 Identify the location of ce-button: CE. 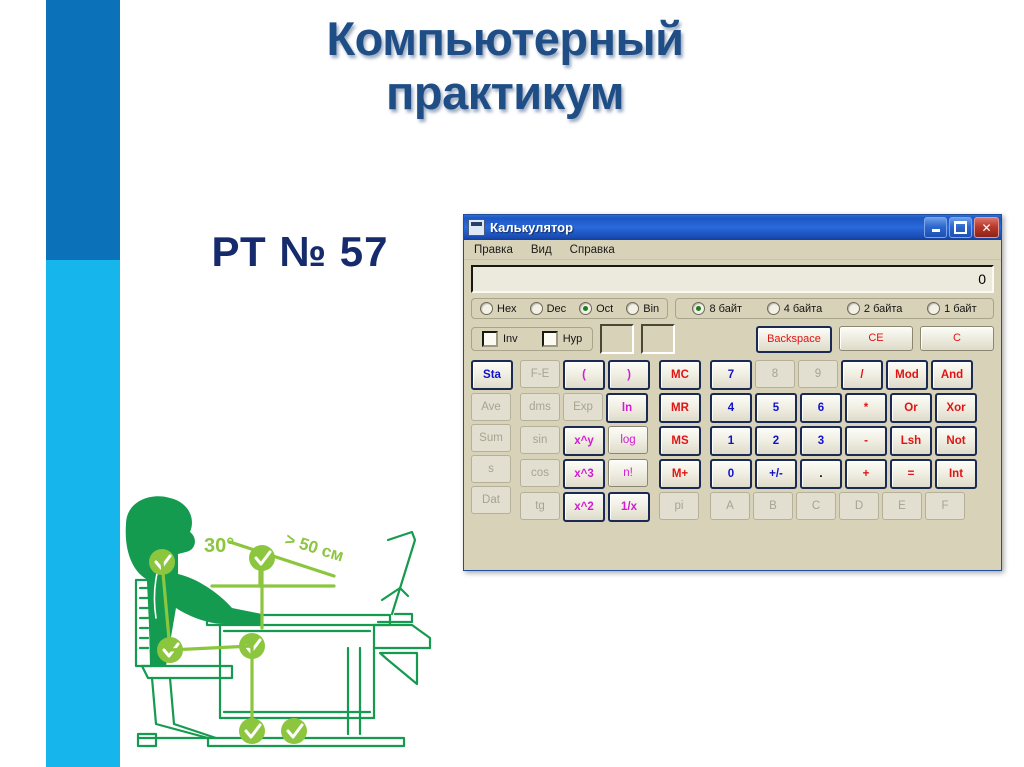
(876, 338).